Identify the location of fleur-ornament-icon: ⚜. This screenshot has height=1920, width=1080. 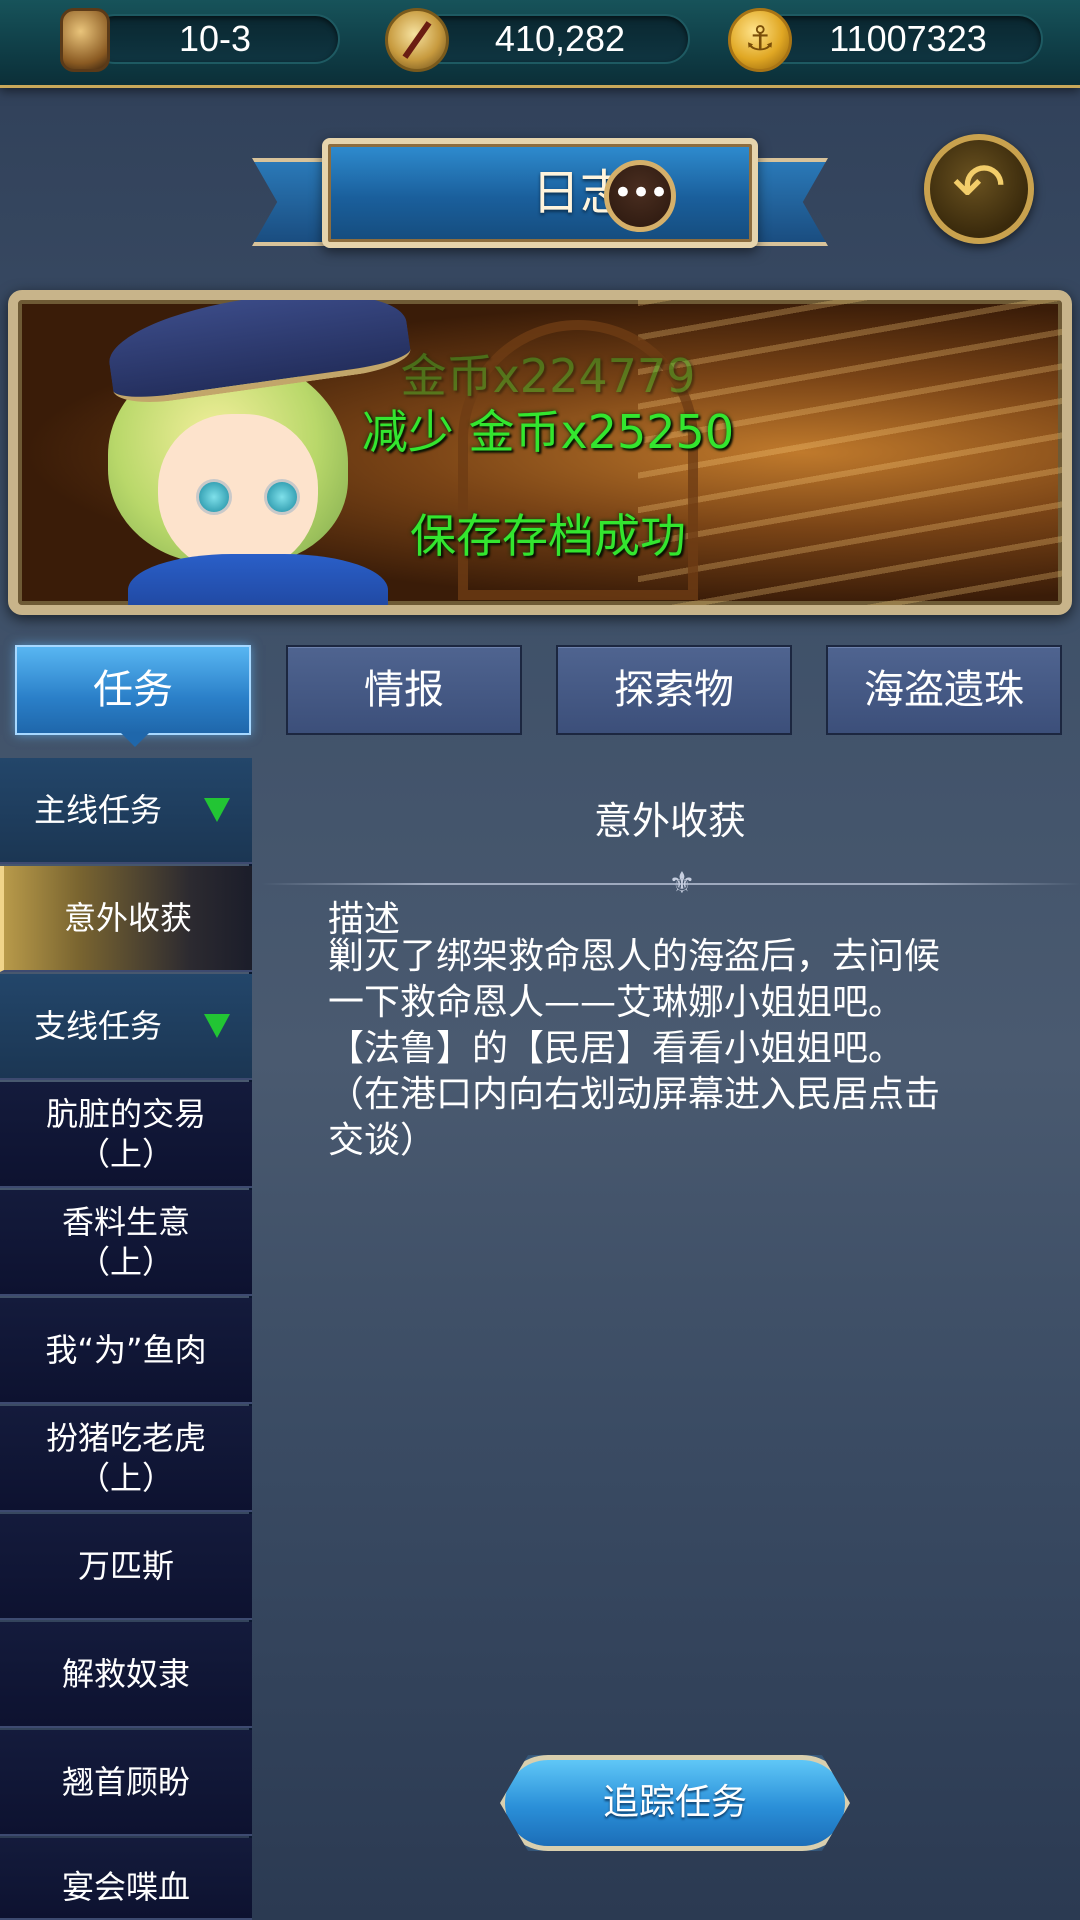
(682, 883).